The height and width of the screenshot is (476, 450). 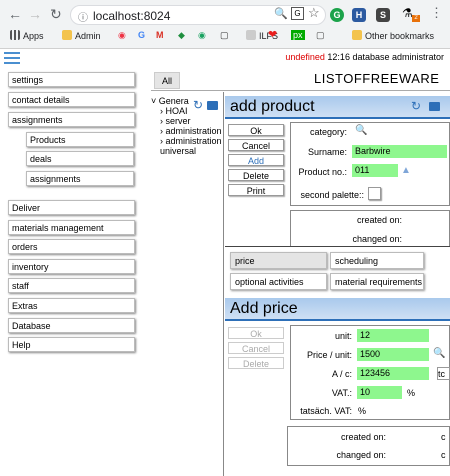 I want to click on tab-all: All, so click(x=167, y=80).